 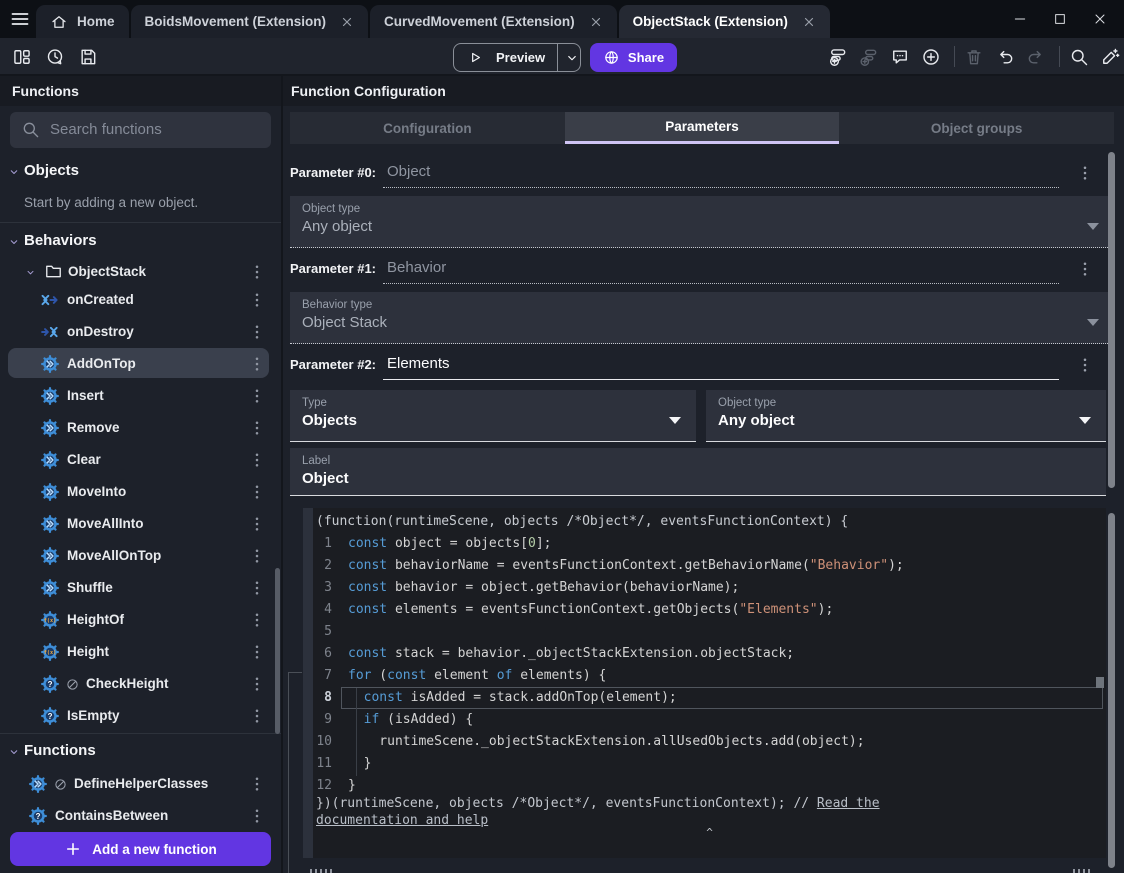 What do you see at coordinates (140, 332) in the screenshot?
I see `behavior-function-item-ondestroy: onDestroy` at bounding box center [140, 332].